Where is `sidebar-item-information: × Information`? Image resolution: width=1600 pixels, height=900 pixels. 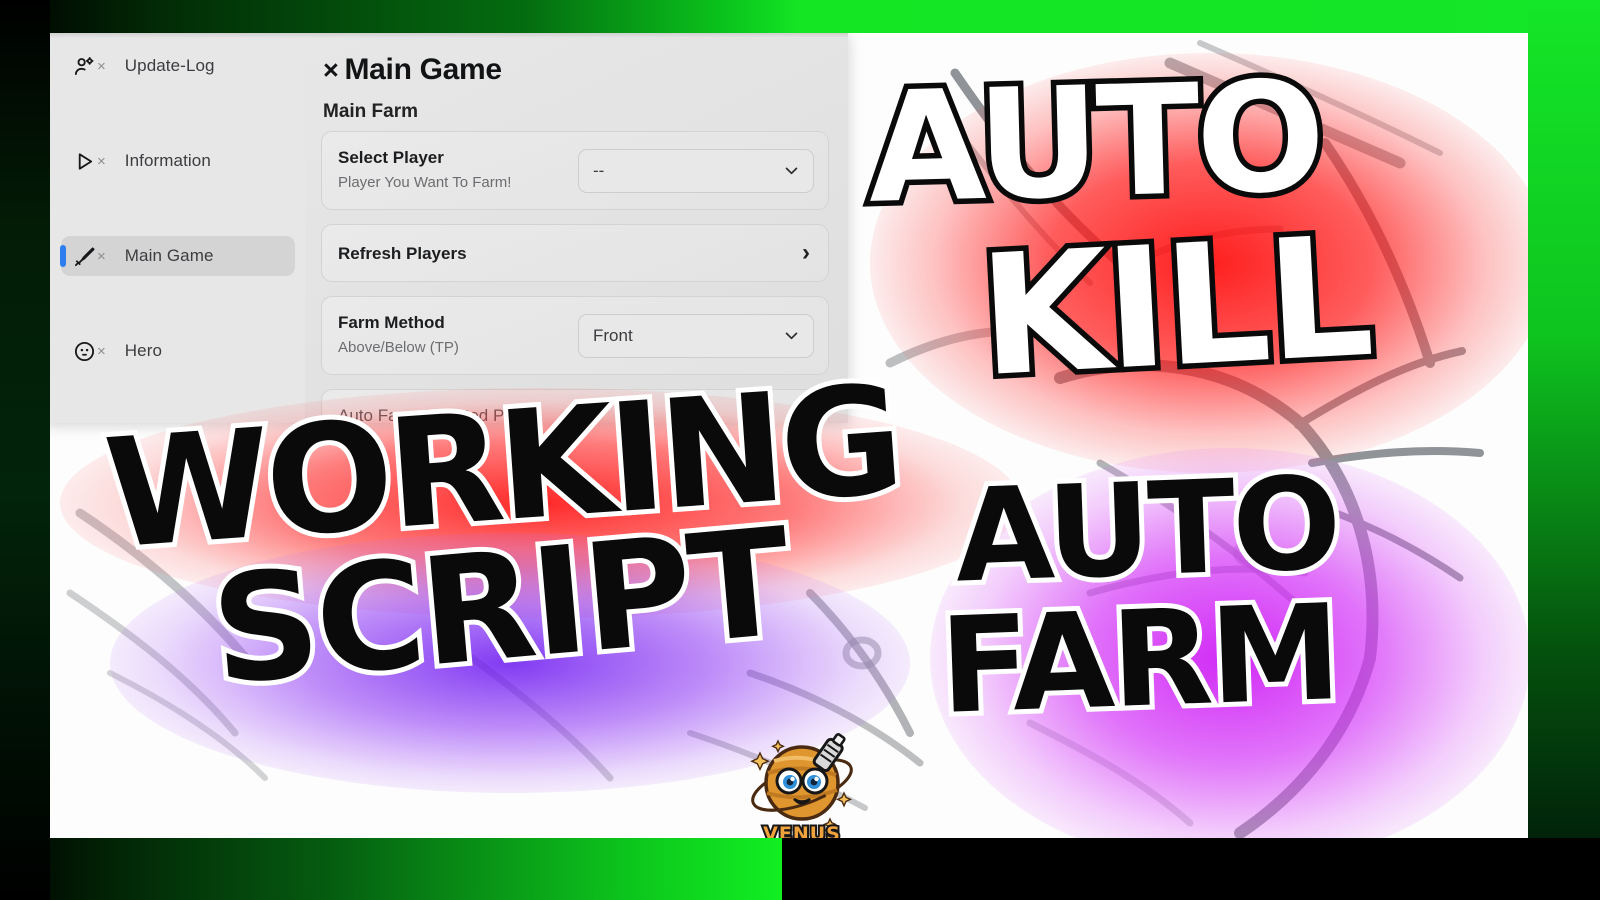 sidebar-item-information: × Information is located at coordinates (178, 161).